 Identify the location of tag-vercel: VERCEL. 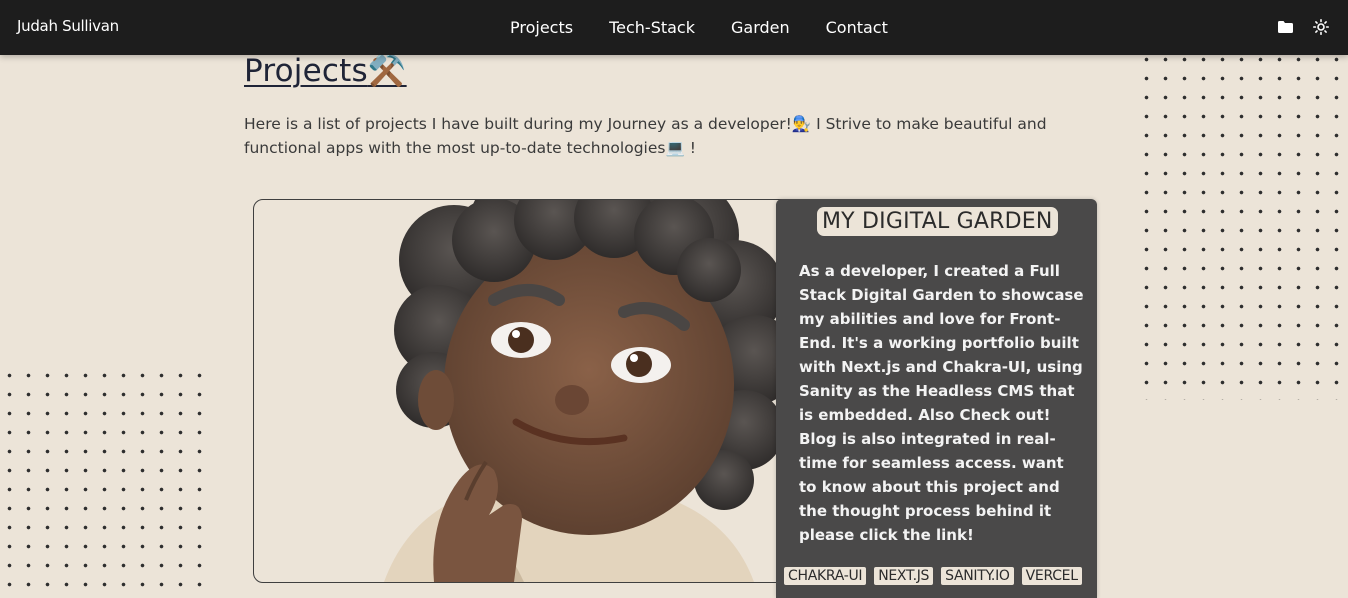
(1051, 576).